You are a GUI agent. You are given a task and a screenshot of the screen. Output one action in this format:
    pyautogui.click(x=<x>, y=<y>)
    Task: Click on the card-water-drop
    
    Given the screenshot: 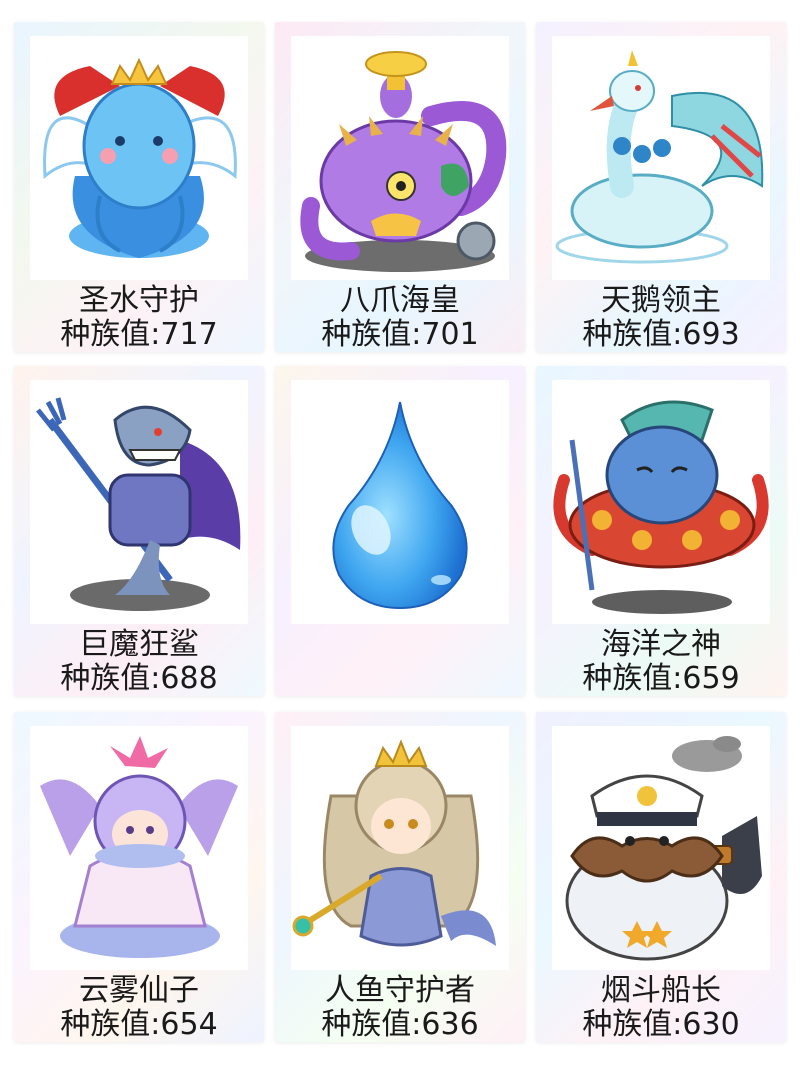 What is the action you would take?
    pyautogui.click(x=400, y=531)
    